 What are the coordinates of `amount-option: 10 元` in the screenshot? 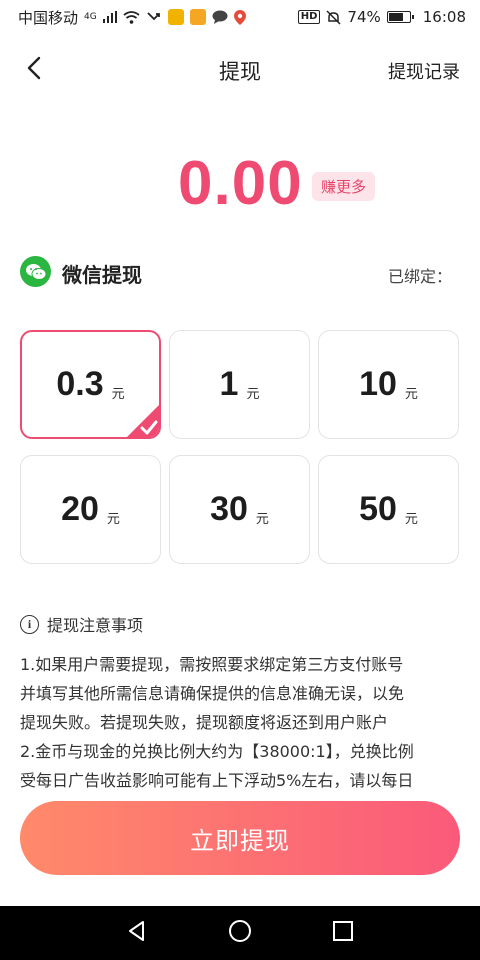 It's located at (388, 384).